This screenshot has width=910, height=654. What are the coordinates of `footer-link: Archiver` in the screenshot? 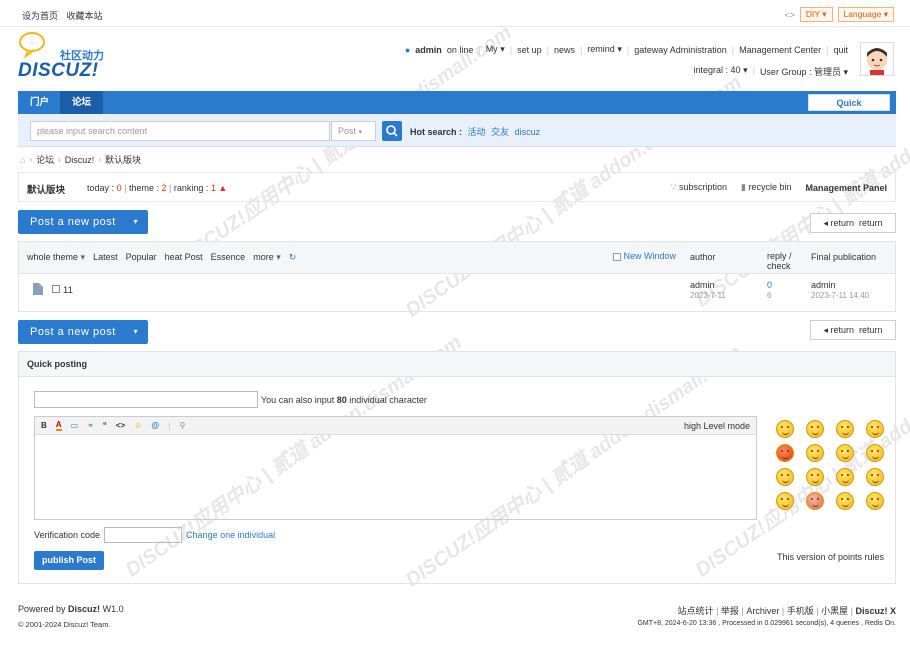 It's located at (762, 611).